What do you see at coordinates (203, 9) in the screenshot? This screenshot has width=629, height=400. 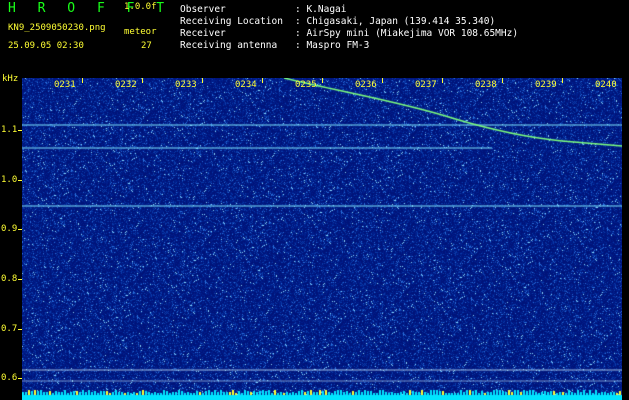 I see `info-key: Observer` at bounding box center [203, 9].